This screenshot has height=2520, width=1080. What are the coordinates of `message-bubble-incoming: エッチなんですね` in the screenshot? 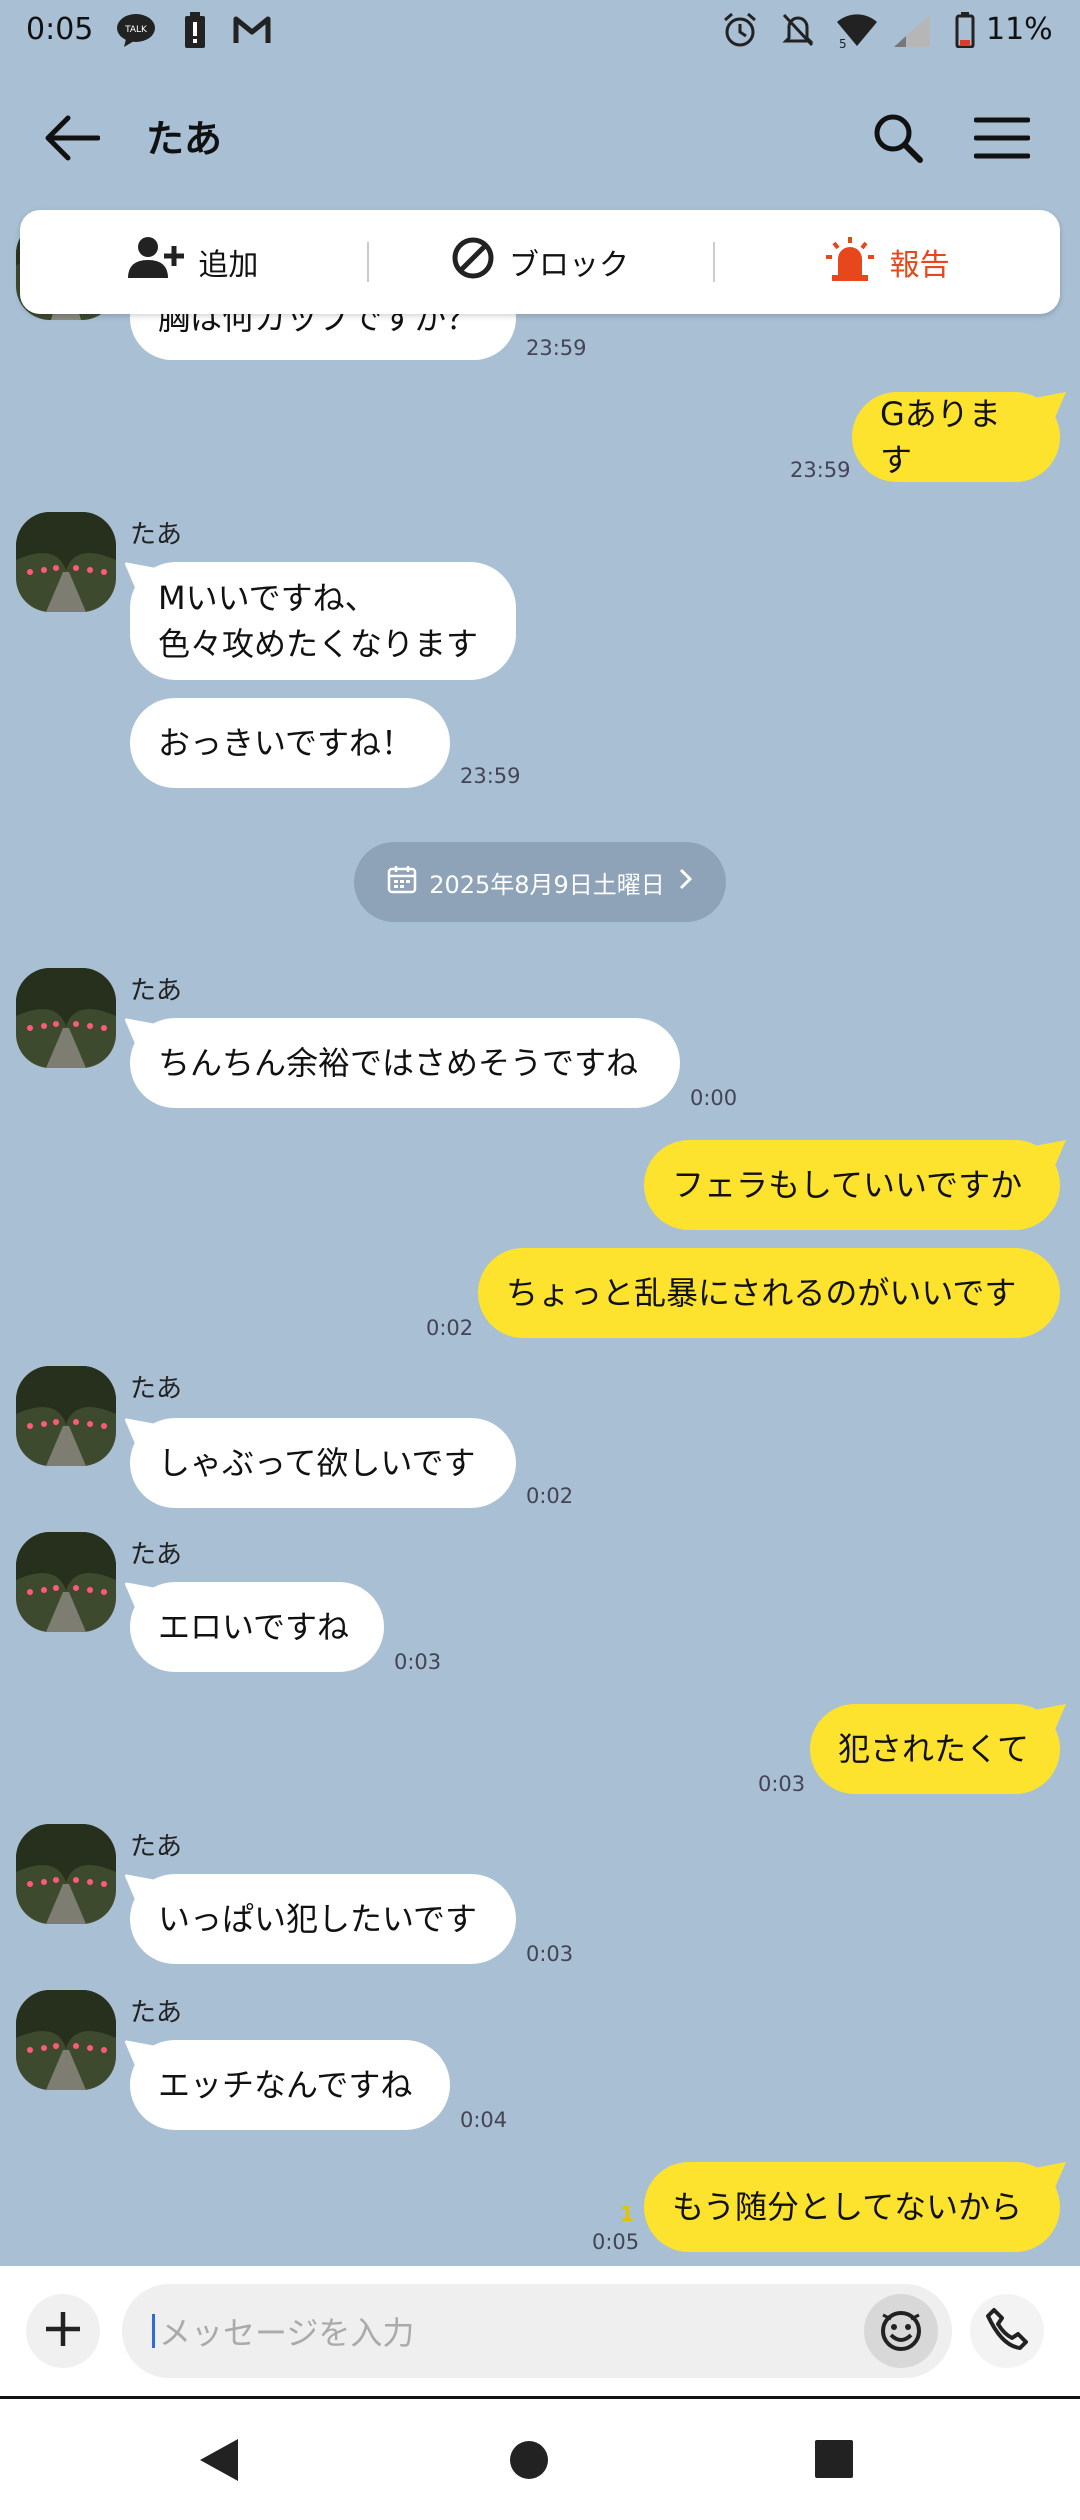 It's located at (290, 2085).